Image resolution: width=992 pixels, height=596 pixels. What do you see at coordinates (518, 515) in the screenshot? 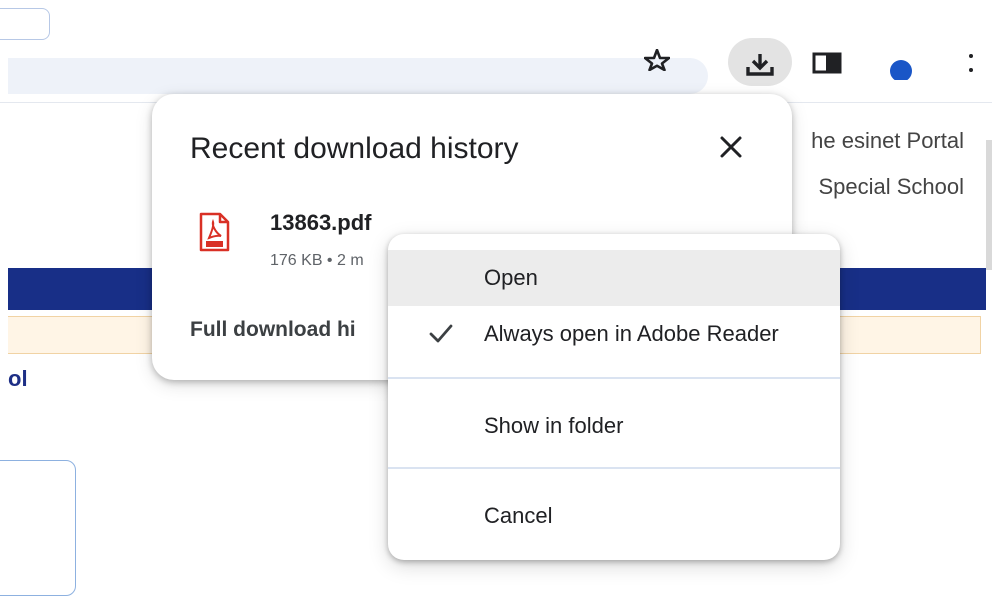
I see `menu-item-label: Cancel` at bounding box center [518, 515].